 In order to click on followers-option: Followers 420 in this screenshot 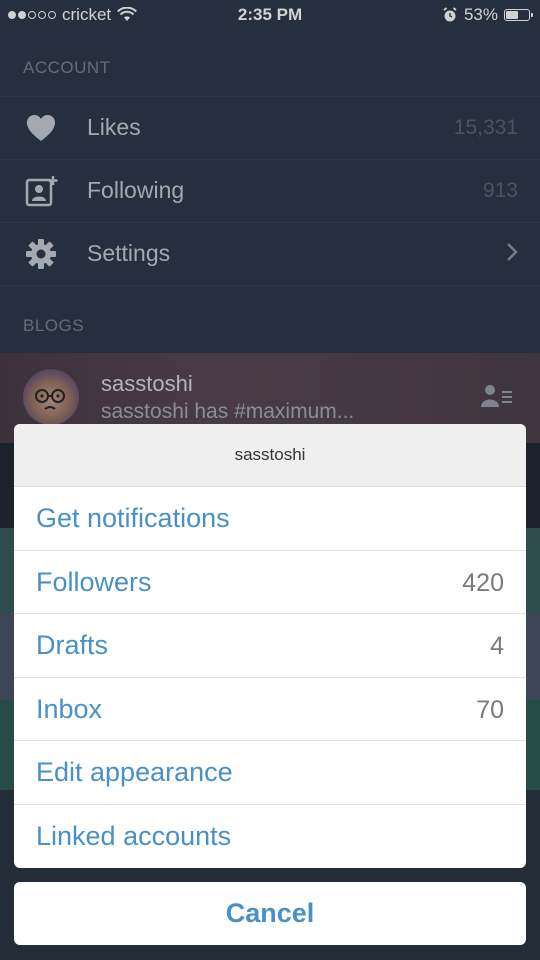, I will do `click(270, 582)`.